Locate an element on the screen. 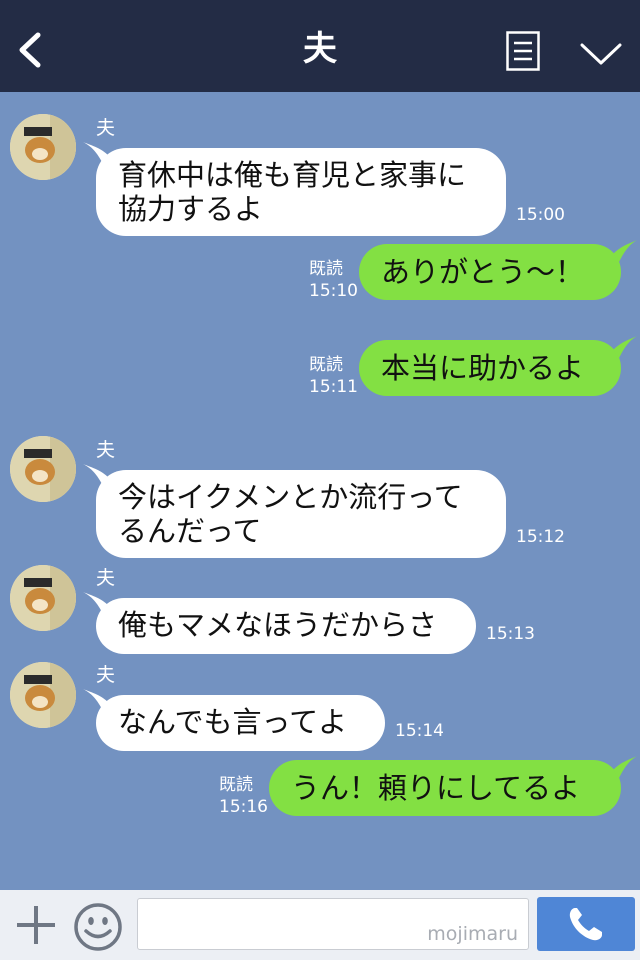  message-bubble-incoming: なんでも言ってよ is located at coordinates (234, 720).